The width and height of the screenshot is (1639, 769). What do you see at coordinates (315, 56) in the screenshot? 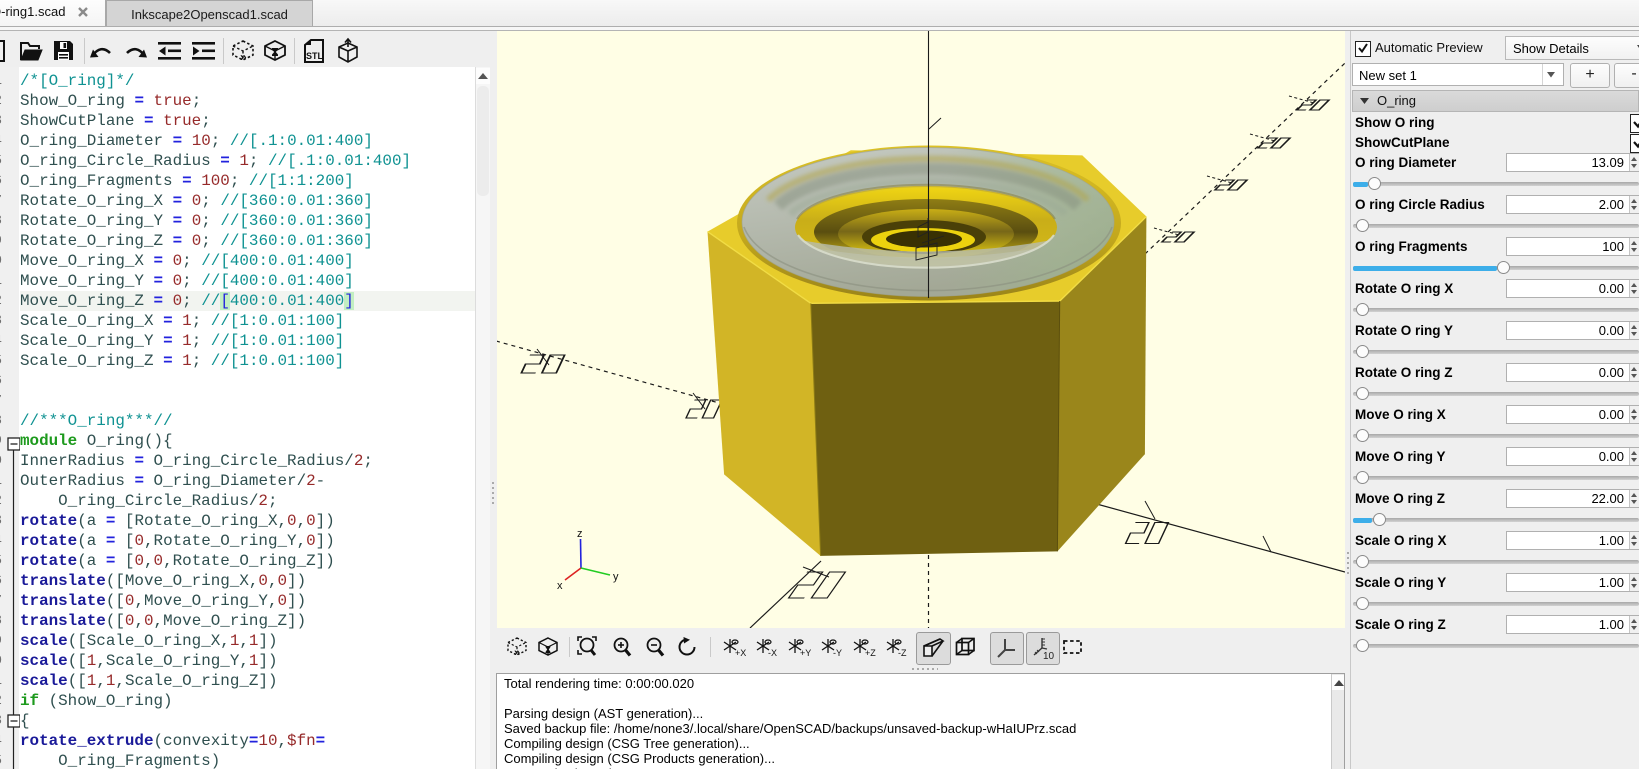
I see `svg-text: STL` at bounding box center [315, 56].